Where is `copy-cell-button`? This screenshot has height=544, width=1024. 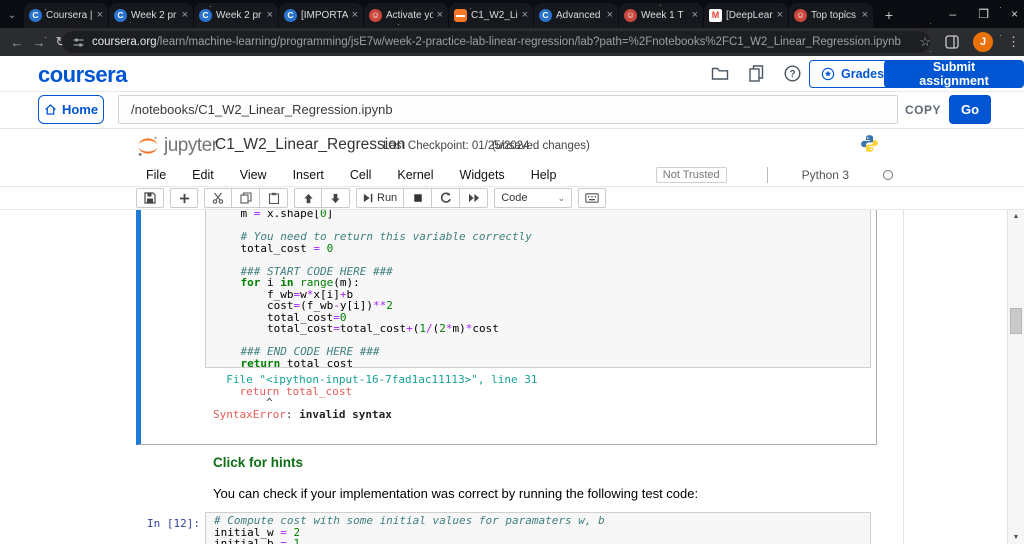
copy-cell-button is located at coordinates (246, 198).